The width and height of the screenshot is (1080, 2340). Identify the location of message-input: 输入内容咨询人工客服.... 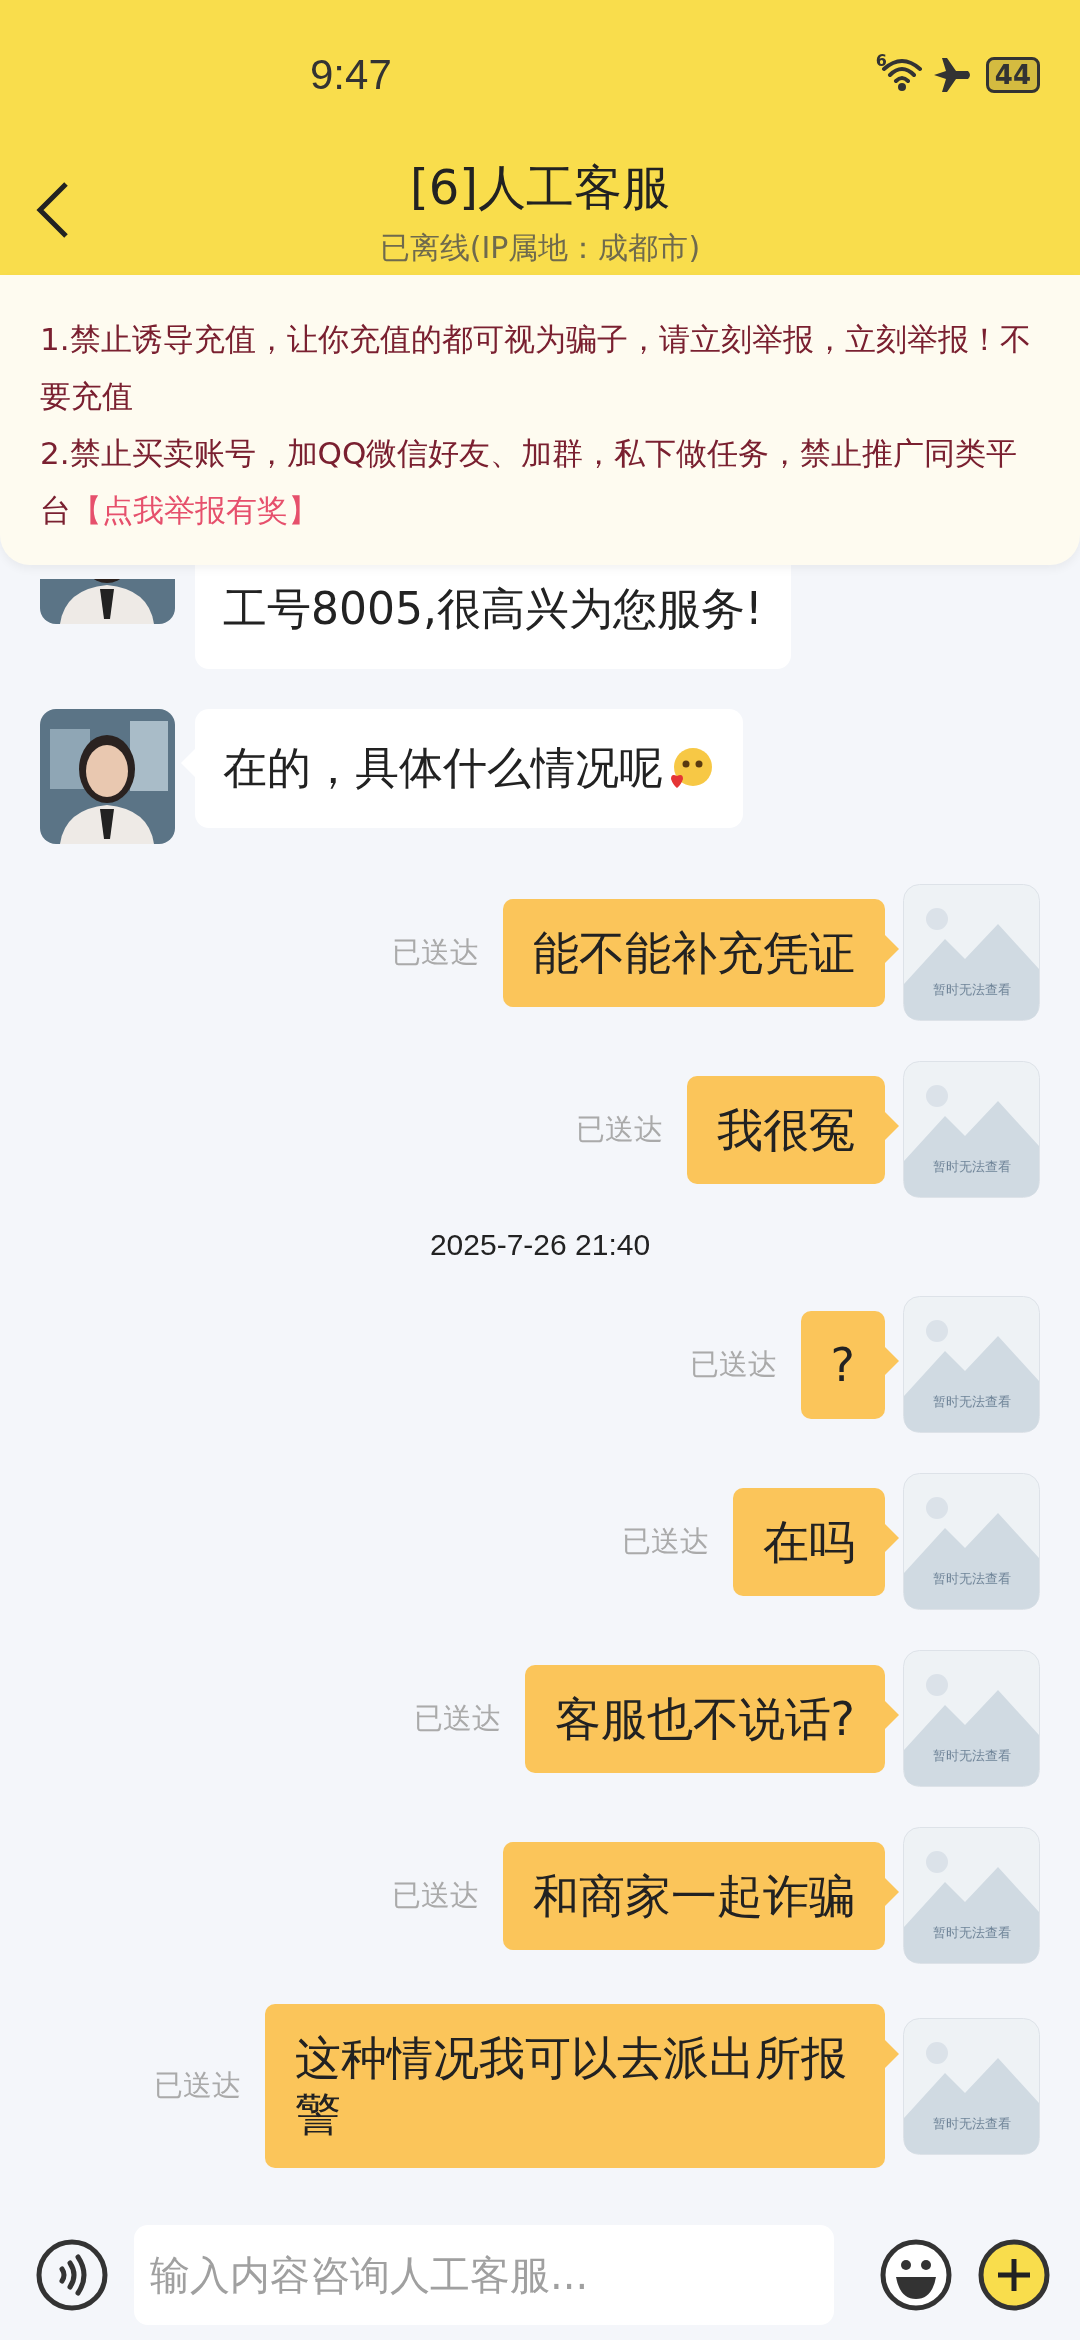
(484, 2275).